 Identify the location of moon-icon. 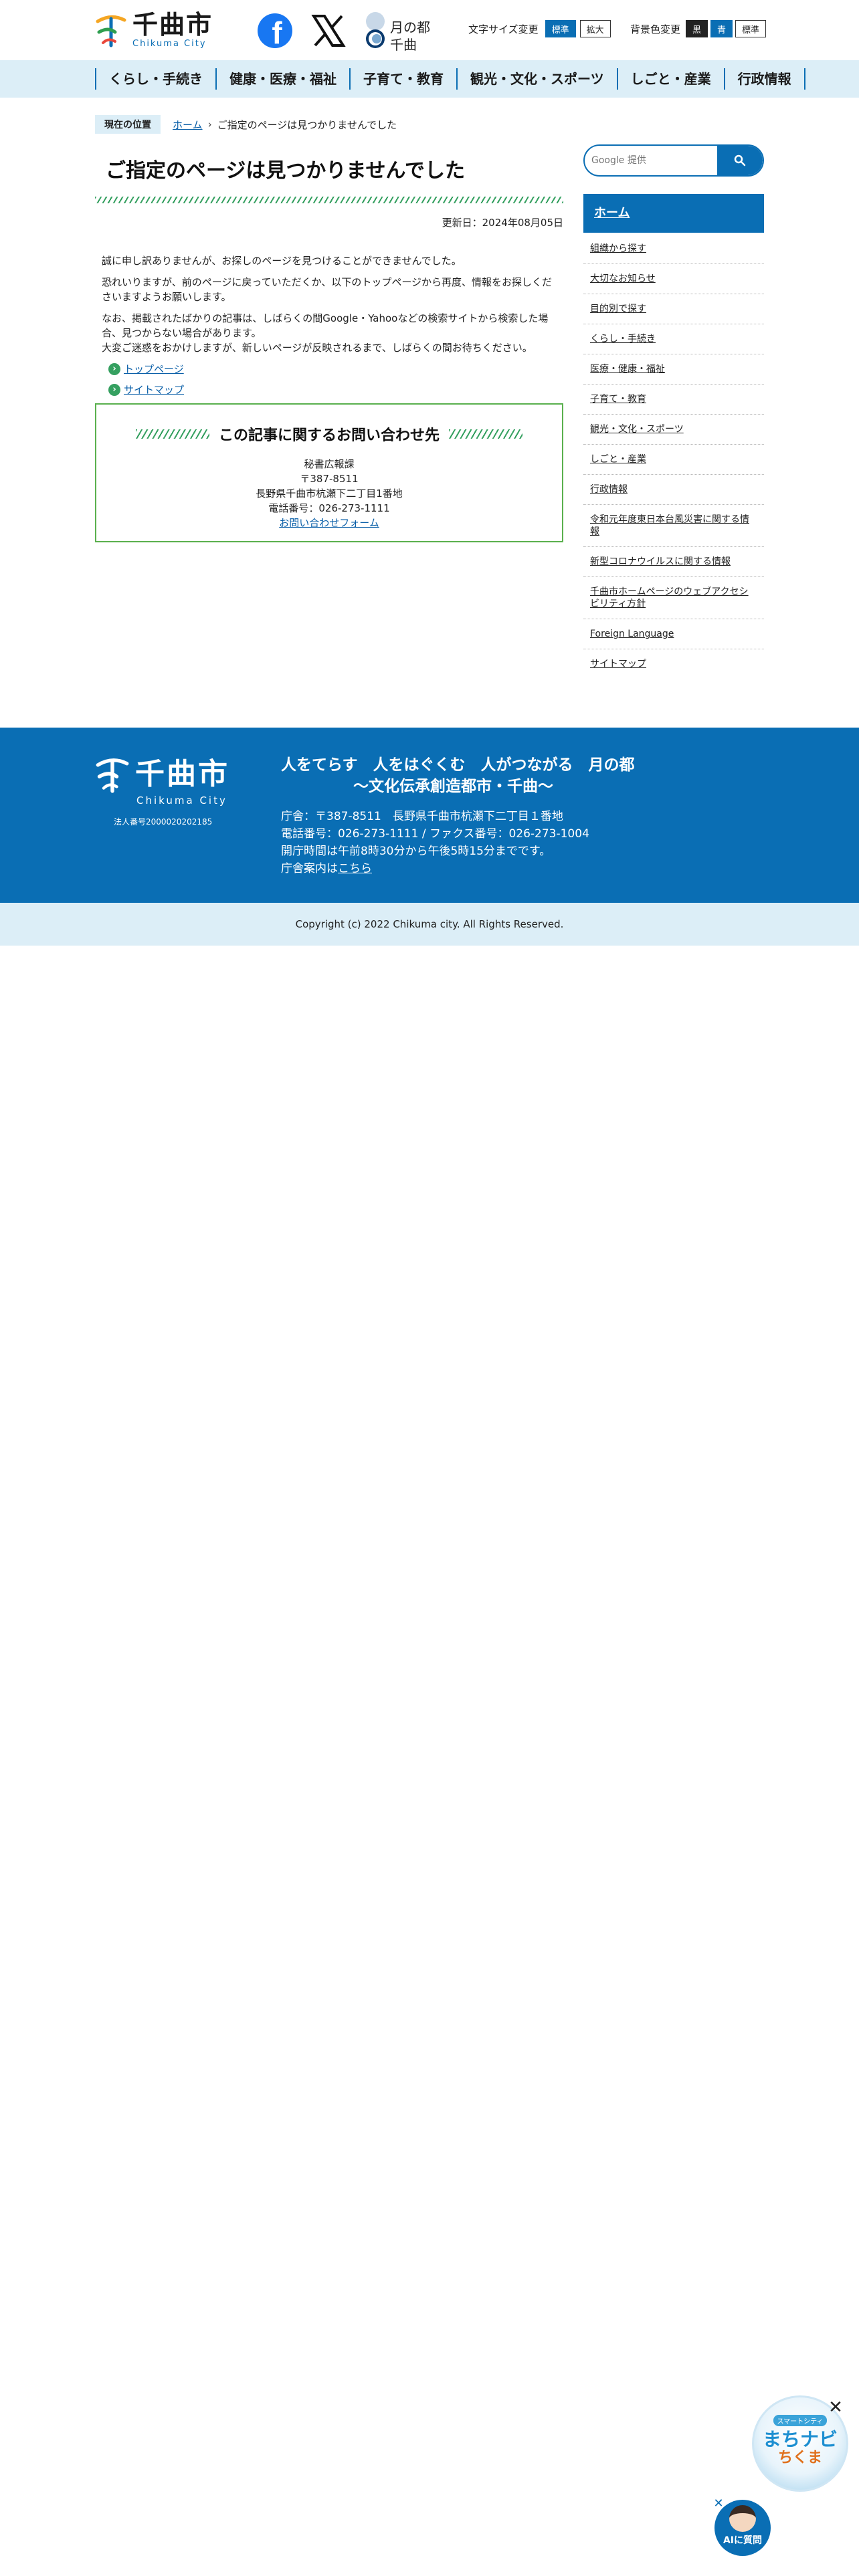
(375, 30).